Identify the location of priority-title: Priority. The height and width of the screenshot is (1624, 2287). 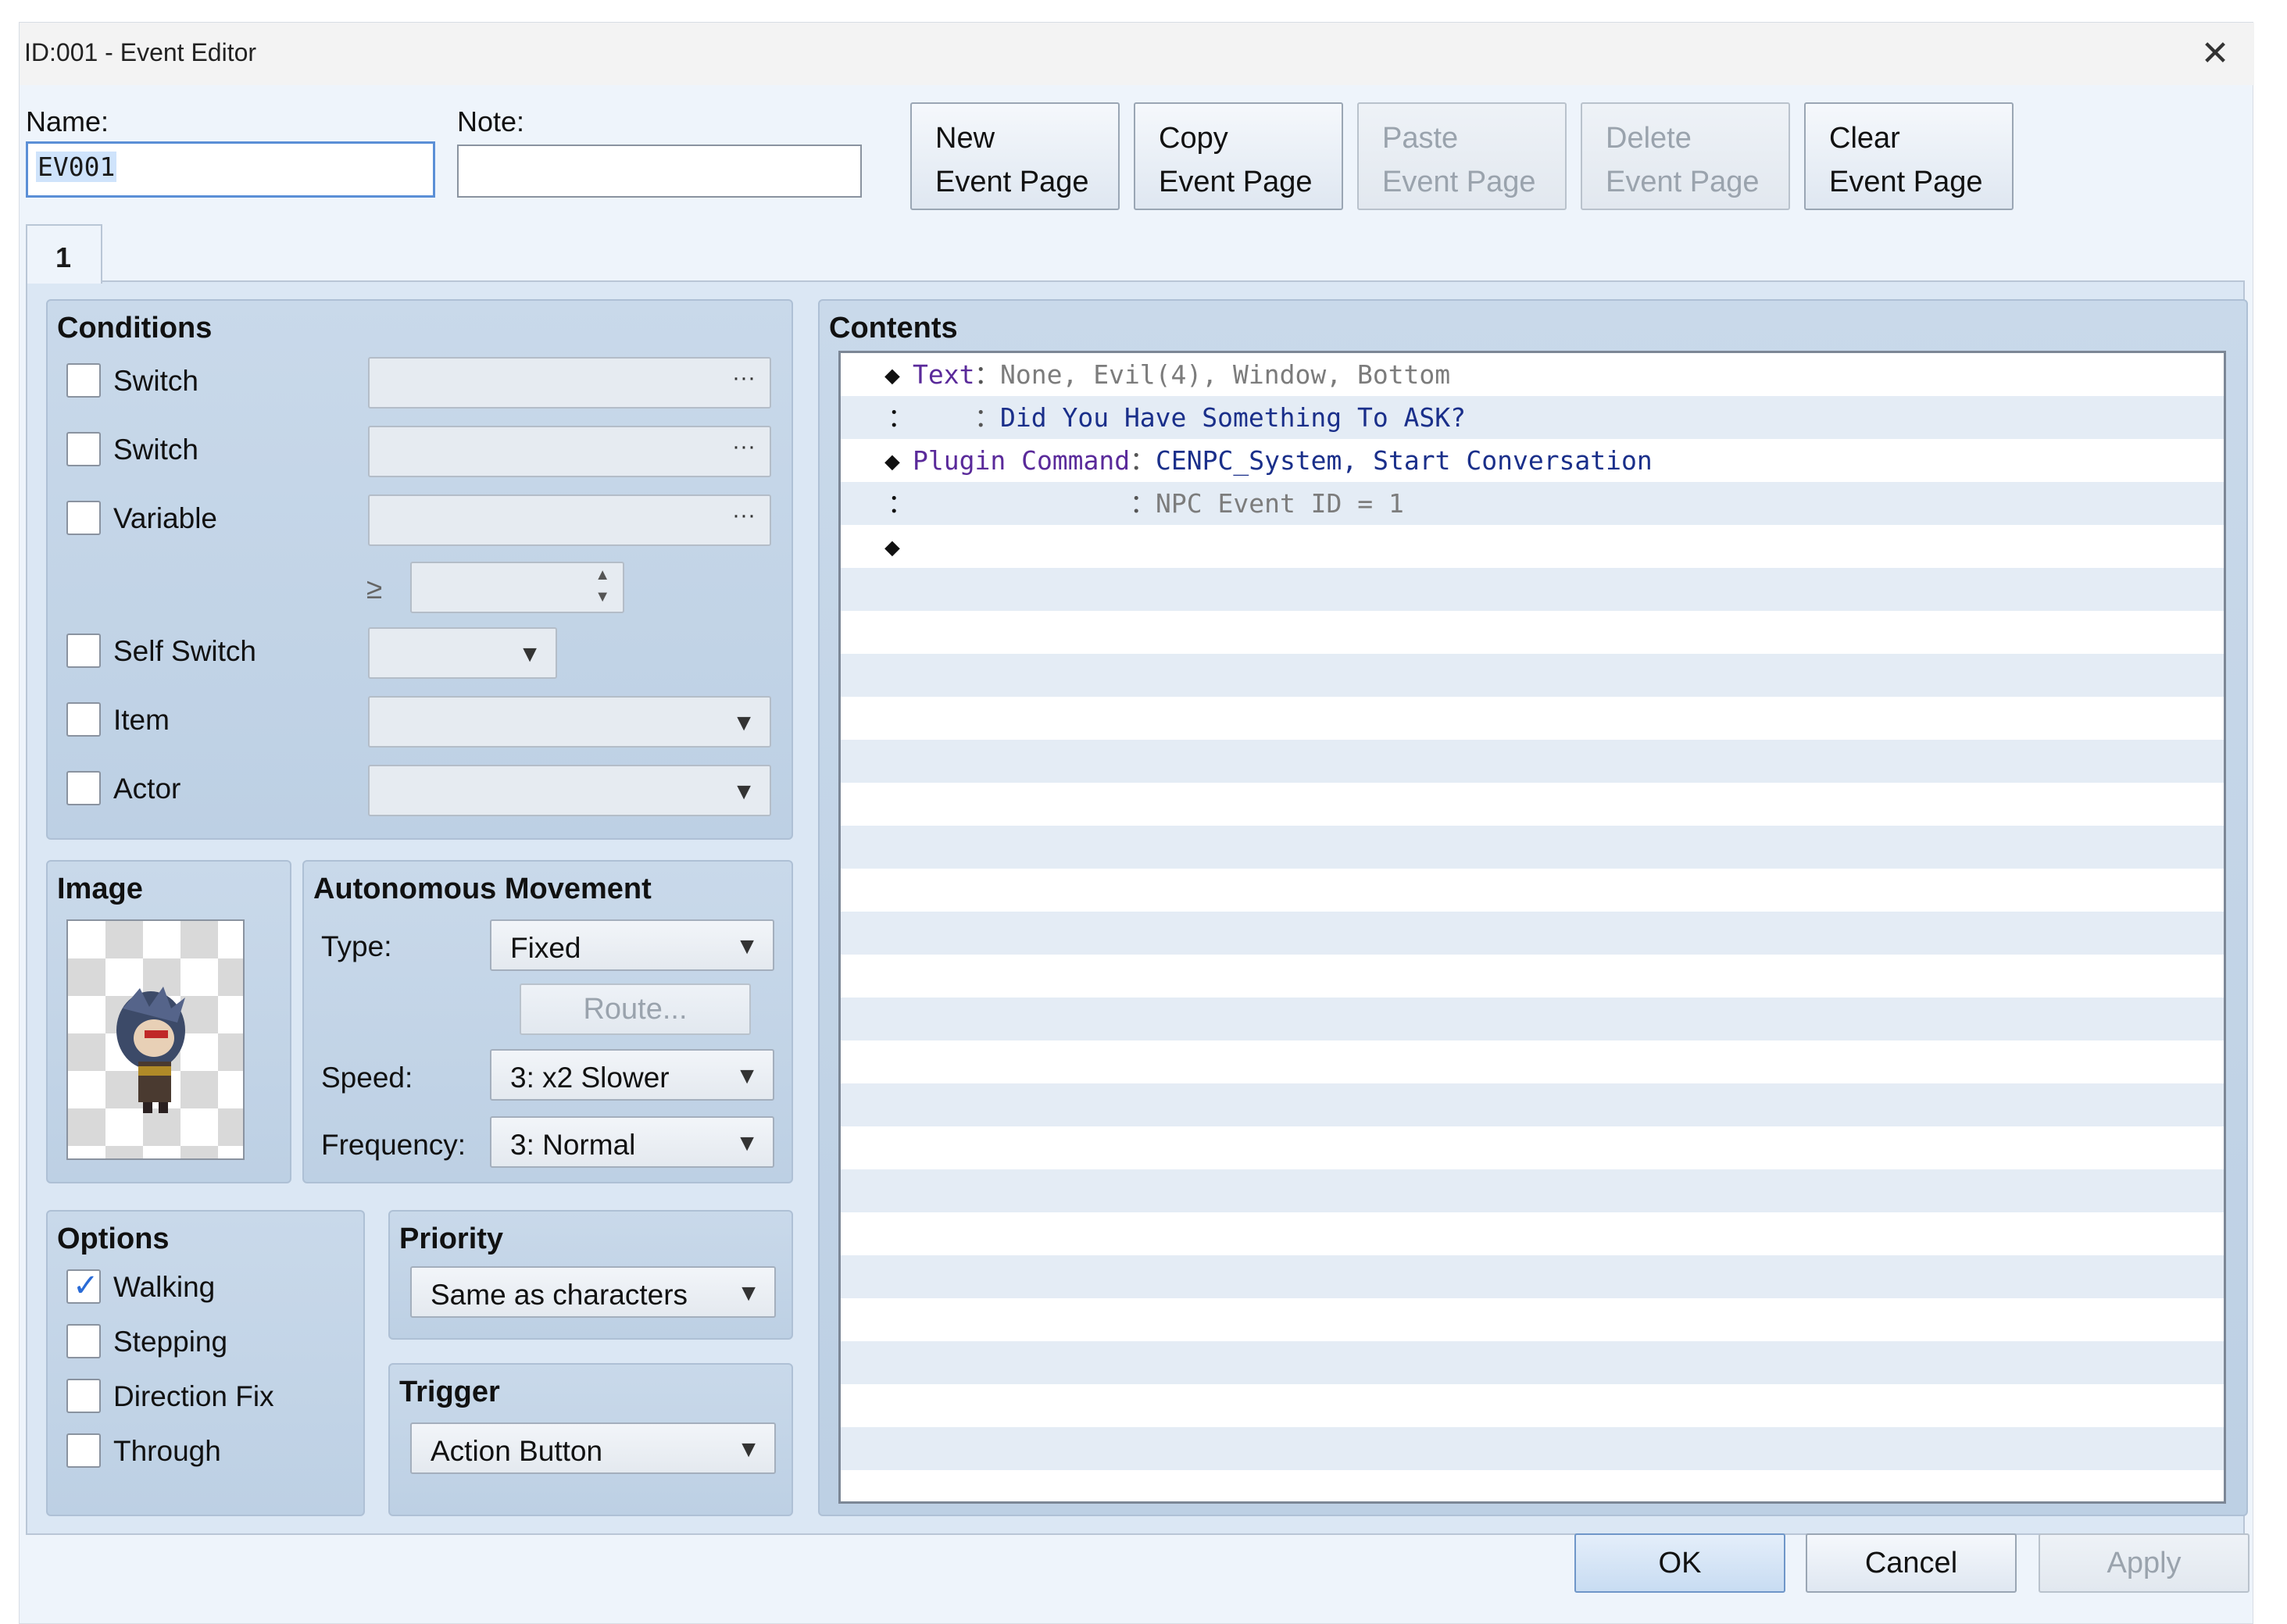
(451, 1238).